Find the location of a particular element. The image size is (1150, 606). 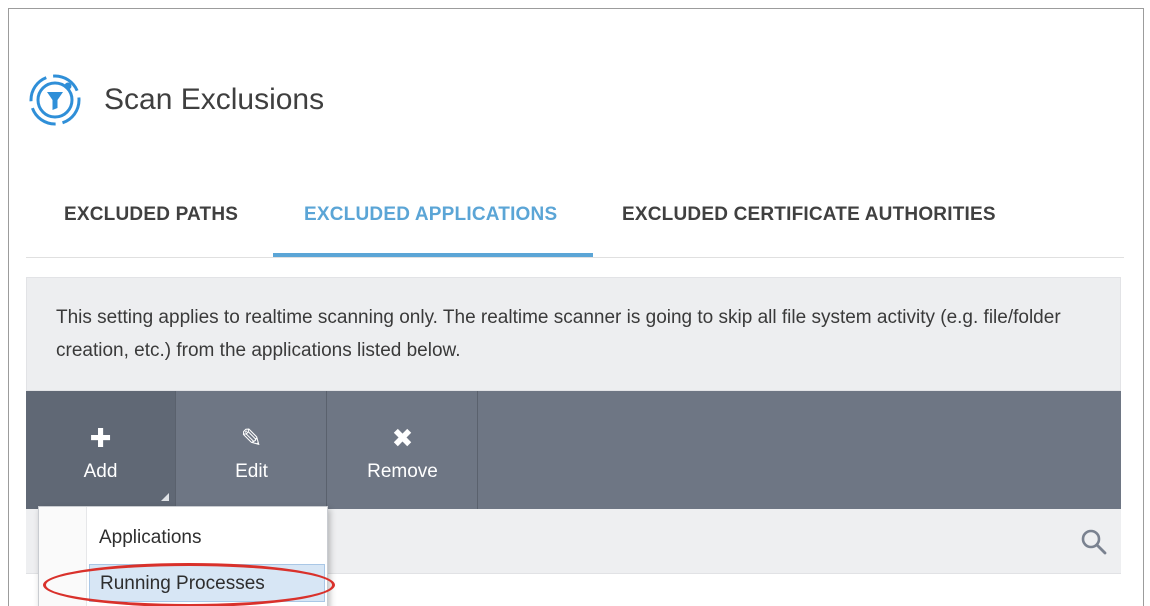

remove-button: ✖ Remove is located at coordinates (403, 450).